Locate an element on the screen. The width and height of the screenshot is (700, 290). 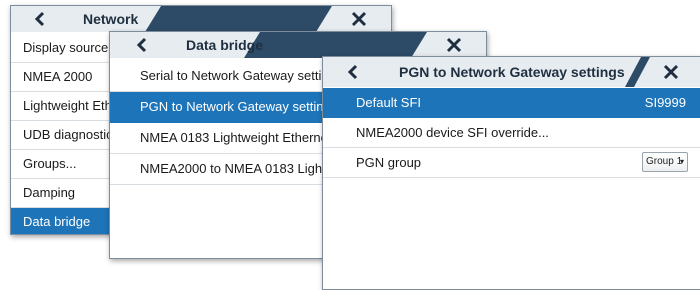
pgn-gateway-close-button is located at coordinates (671, 72).